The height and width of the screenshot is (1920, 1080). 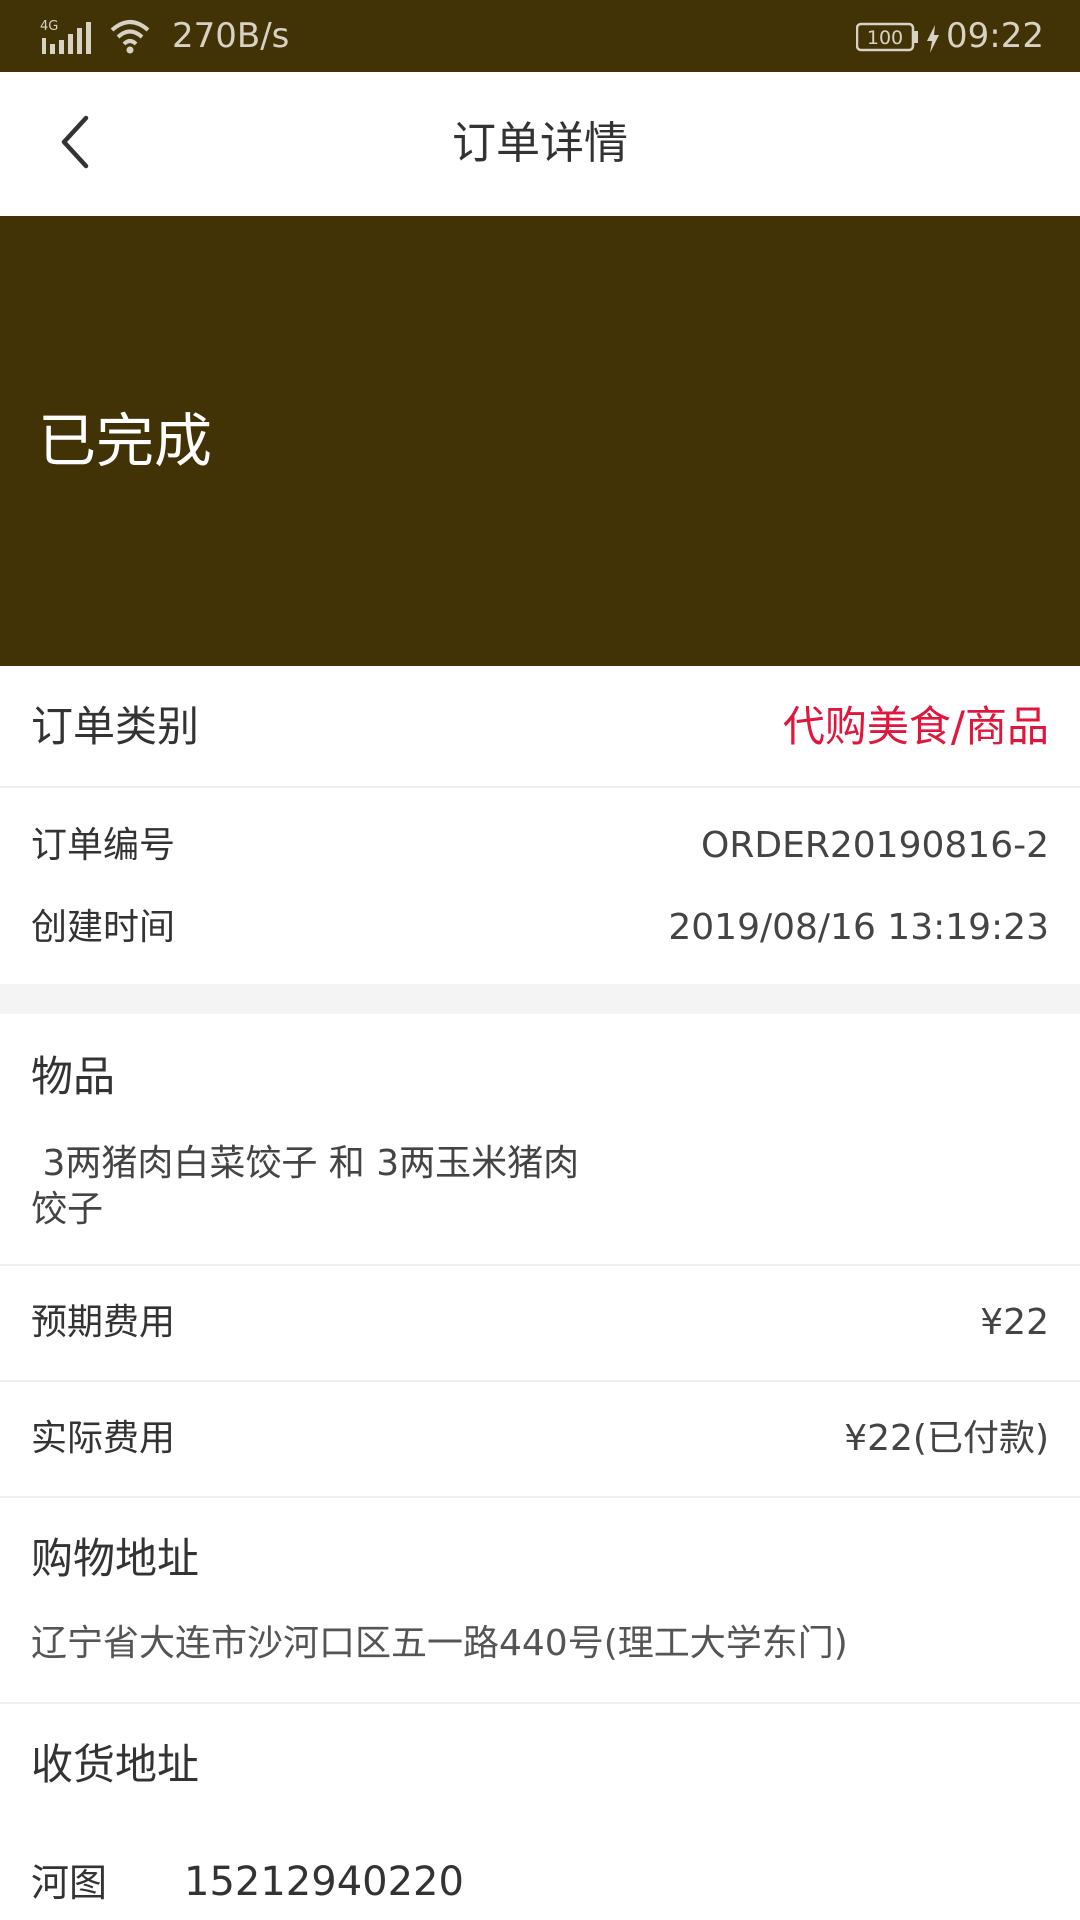 I want to click on delivery-address-label: 收货地址, so click(x=115, y=1764).